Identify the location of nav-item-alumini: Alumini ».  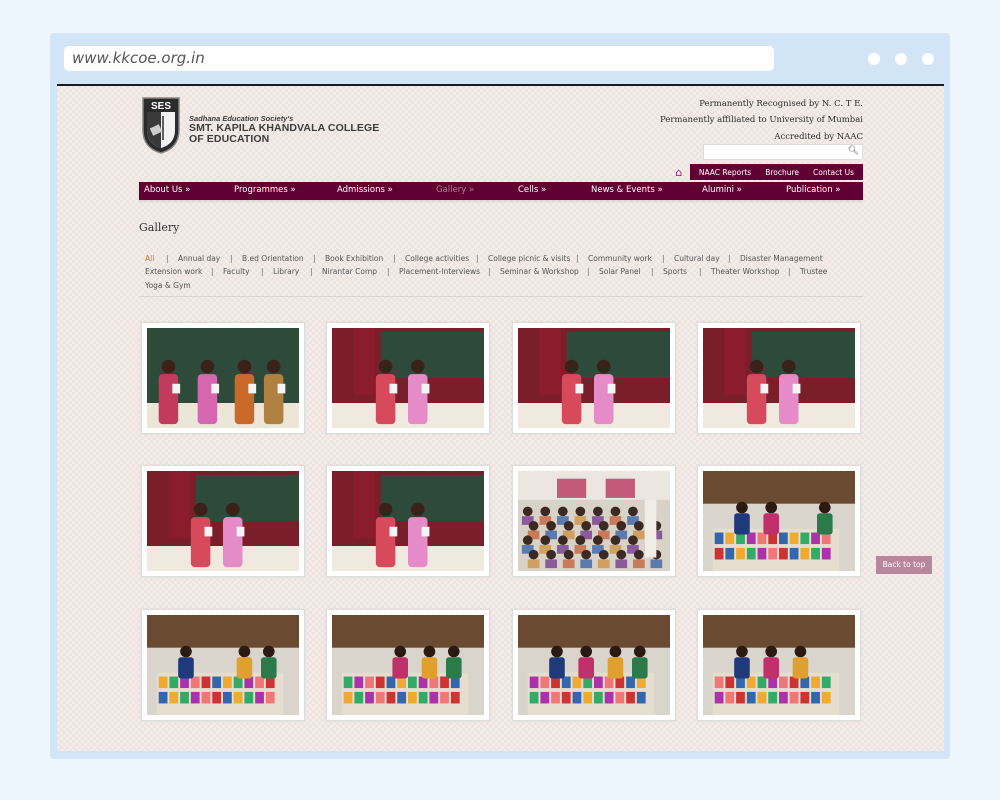
(722, 190).